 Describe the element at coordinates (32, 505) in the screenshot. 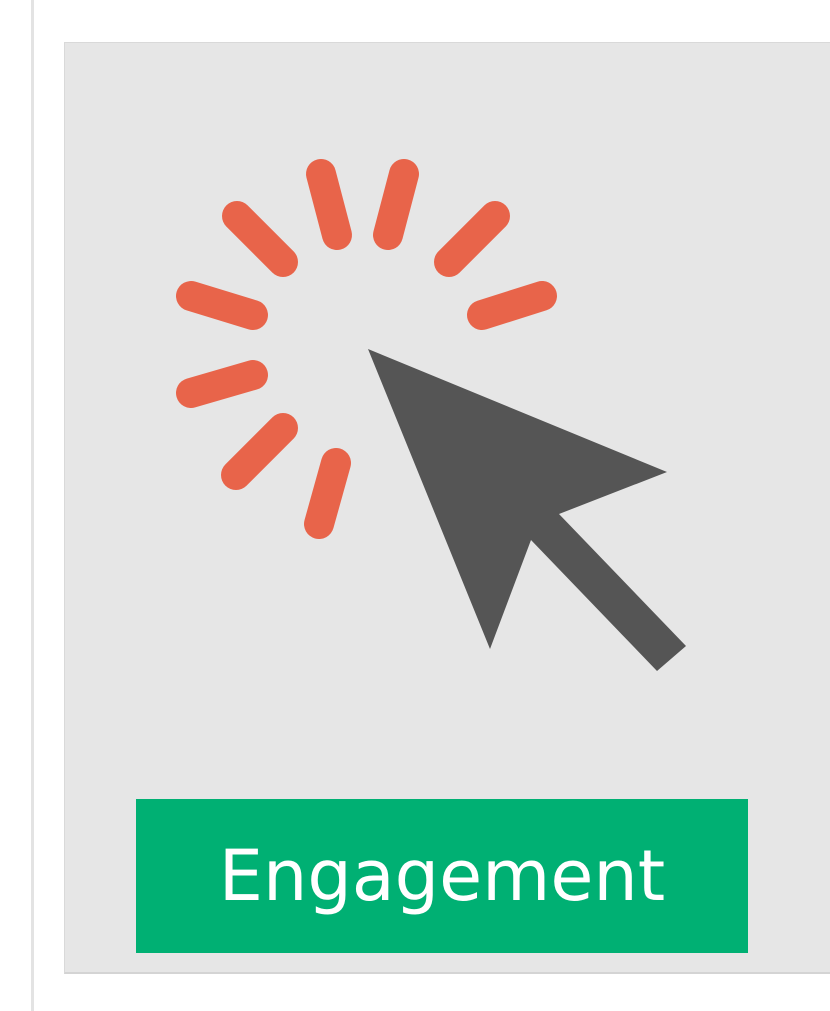

I see `left-divider` at that location.